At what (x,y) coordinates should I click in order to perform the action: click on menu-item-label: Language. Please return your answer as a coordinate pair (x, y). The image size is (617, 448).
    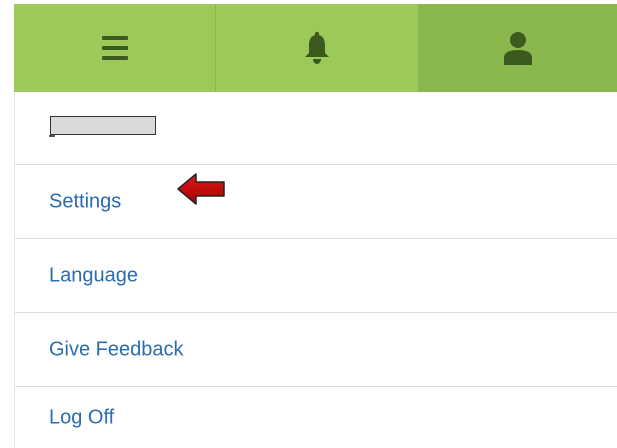
    Looking at the image, I should click on (93, 275).